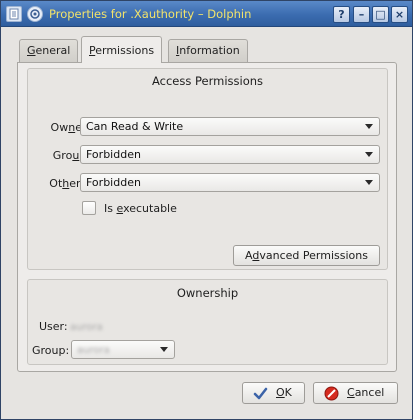  I want to click on executable-checkbox, so click(89, 208).